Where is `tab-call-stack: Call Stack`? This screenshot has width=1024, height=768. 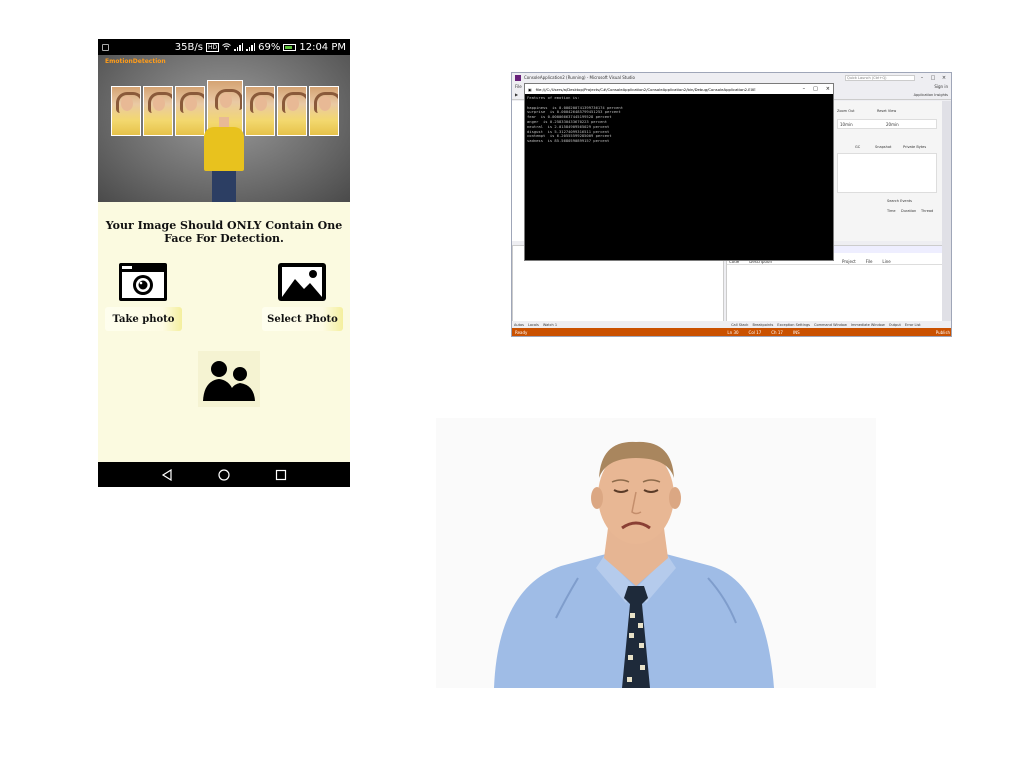
tab-call-stack: Call Stack is located at coordinates (739, 325).